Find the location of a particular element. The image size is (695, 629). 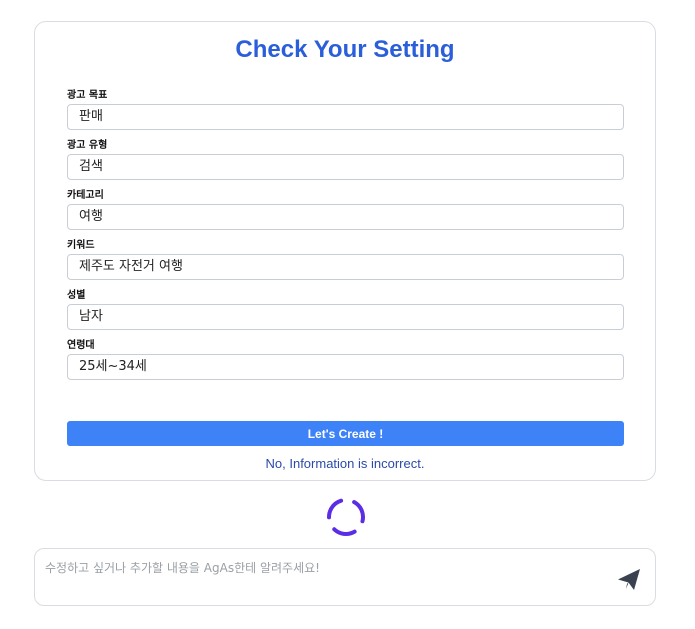

field-keyword: 키워드 제주도 자전거 여행 is located at coordinates (345, 259).